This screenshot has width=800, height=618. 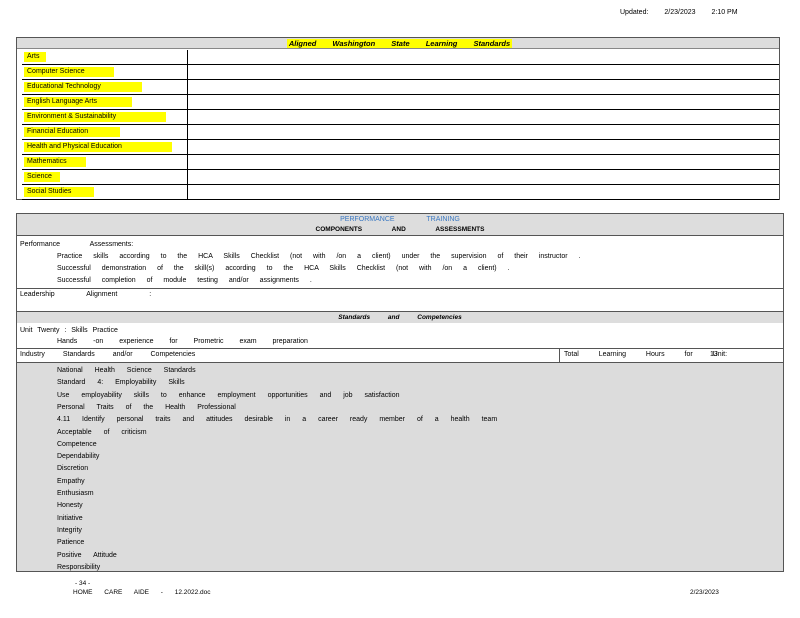 I want to click on standards-subject: Science, so click(x=42, y=177).